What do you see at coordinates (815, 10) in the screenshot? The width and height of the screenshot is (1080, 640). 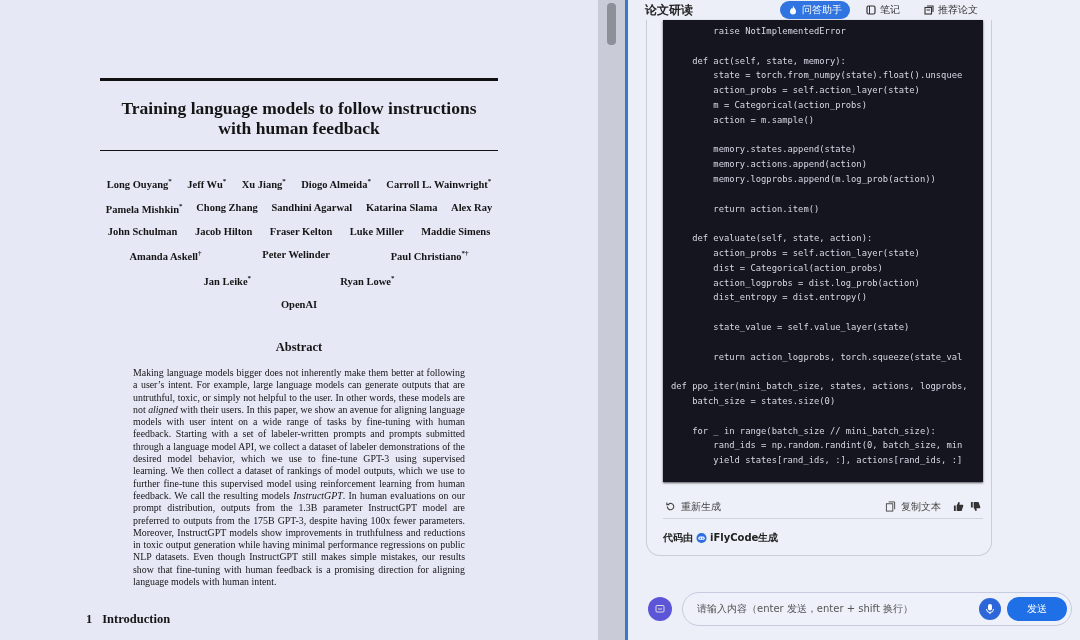 I see `panel-tab: 问答助手` at bounding box center [815, 10].